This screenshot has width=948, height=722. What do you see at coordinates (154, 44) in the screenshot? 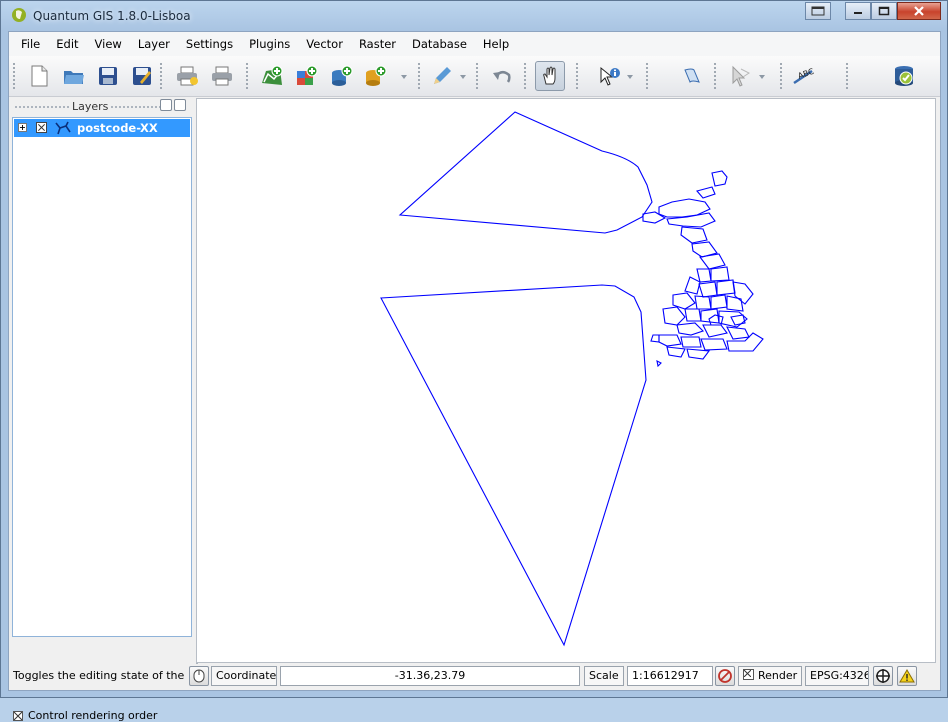
I see `menu-layer: Layer` at bounding box center [154, 44].